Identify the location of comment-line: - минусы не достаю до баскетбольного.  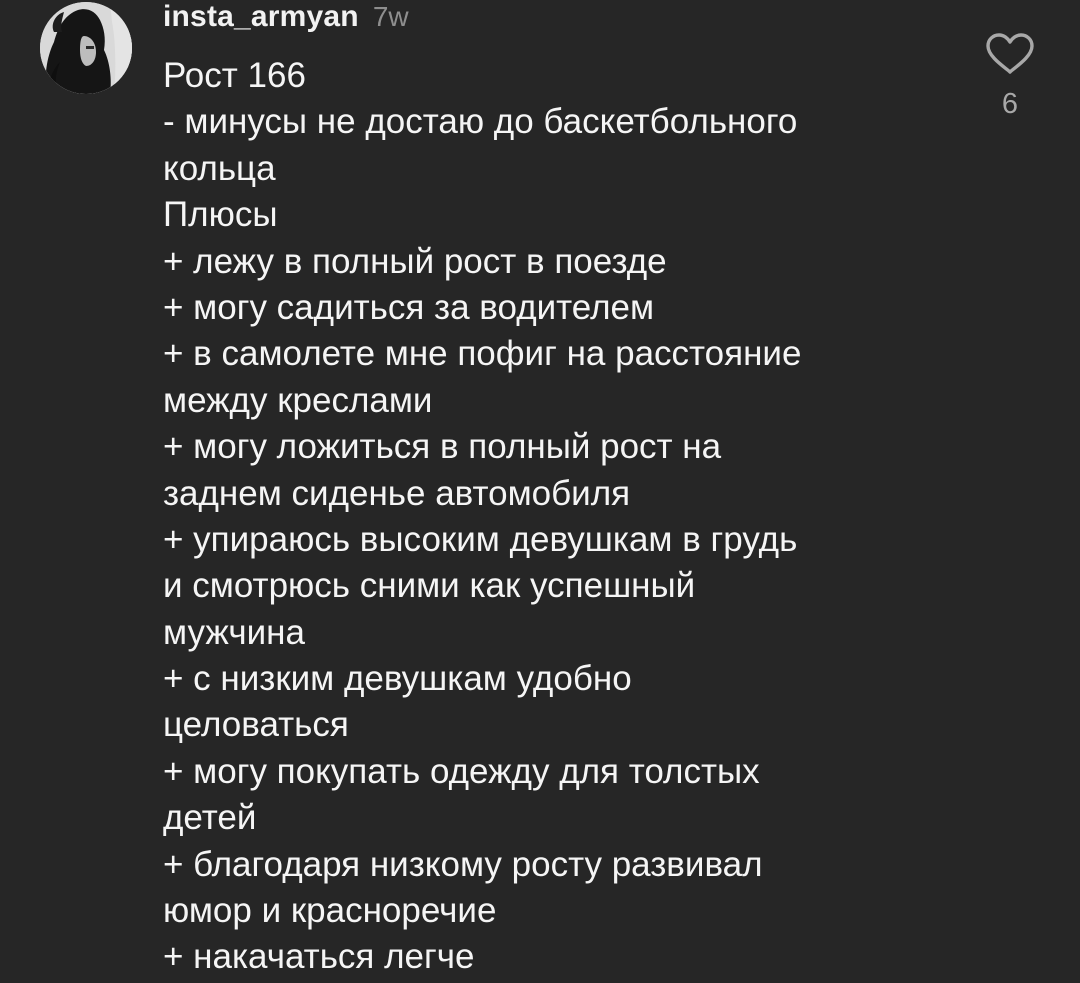
(480, 122).